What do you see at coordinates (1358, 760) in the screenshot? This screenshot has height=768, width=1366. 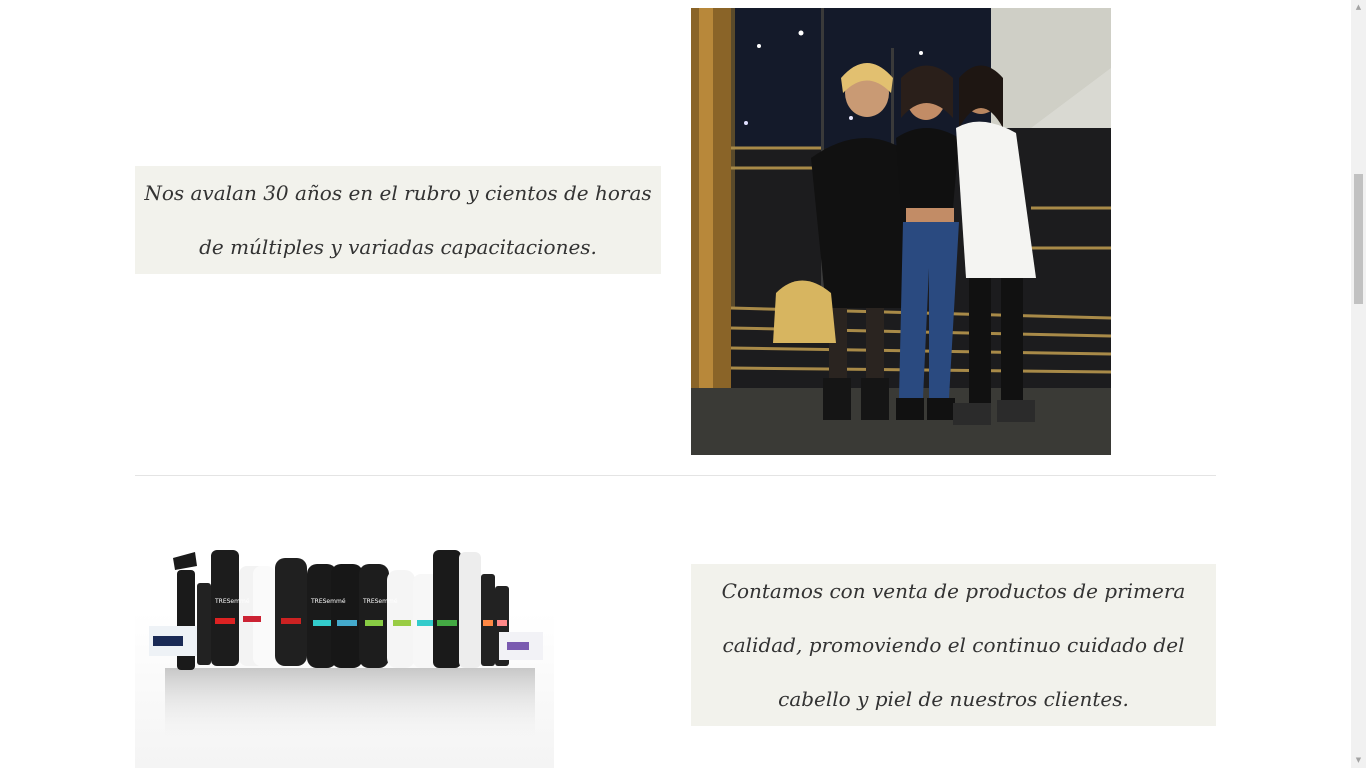 I see `scroll-down-icon: ▼` at bounding box center [1358, 760].